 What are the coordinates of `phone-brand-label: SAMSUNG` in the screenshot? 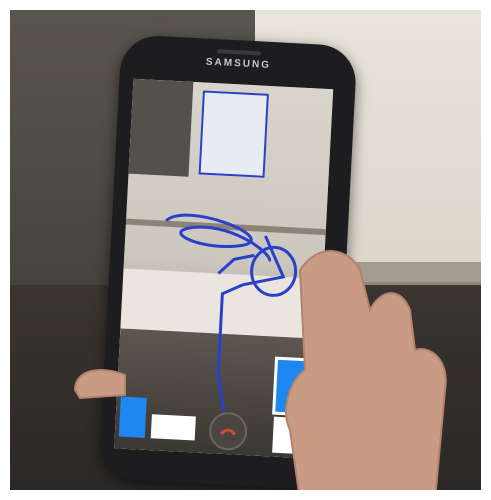 It's located at (238, 63).